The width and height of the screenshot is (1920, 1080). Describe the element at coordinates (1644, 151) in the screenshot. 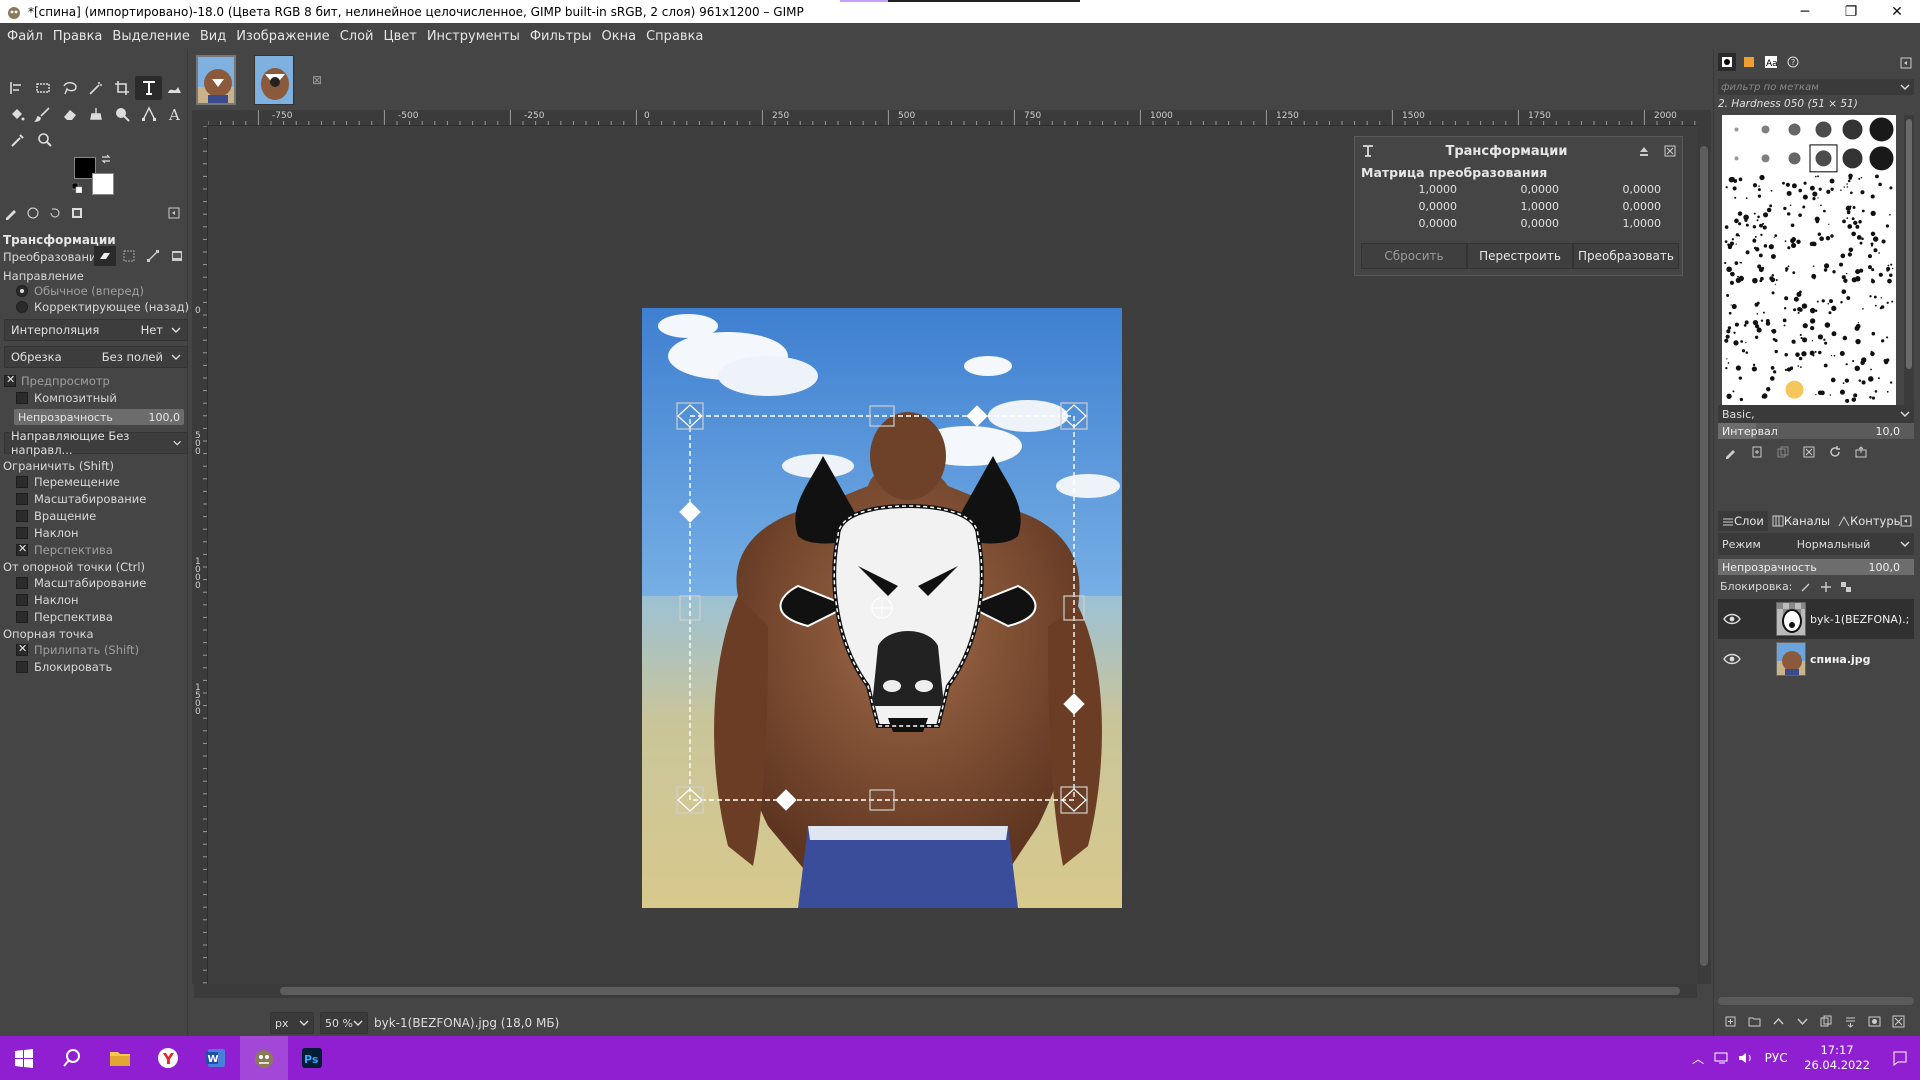

I see `eject-icon` at that location.